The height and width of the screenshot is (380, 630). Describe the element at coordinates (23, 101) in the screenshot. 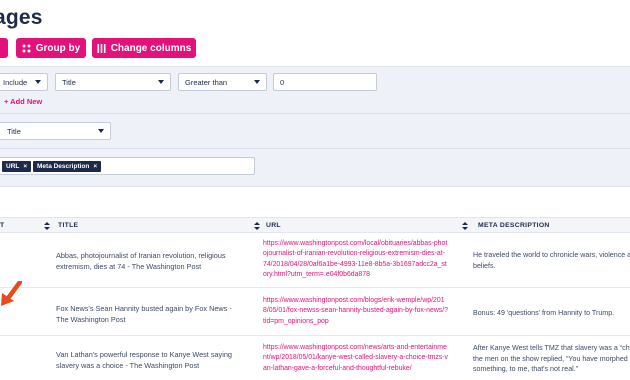

I see `add-new-filter-link: + Add New` at that location.